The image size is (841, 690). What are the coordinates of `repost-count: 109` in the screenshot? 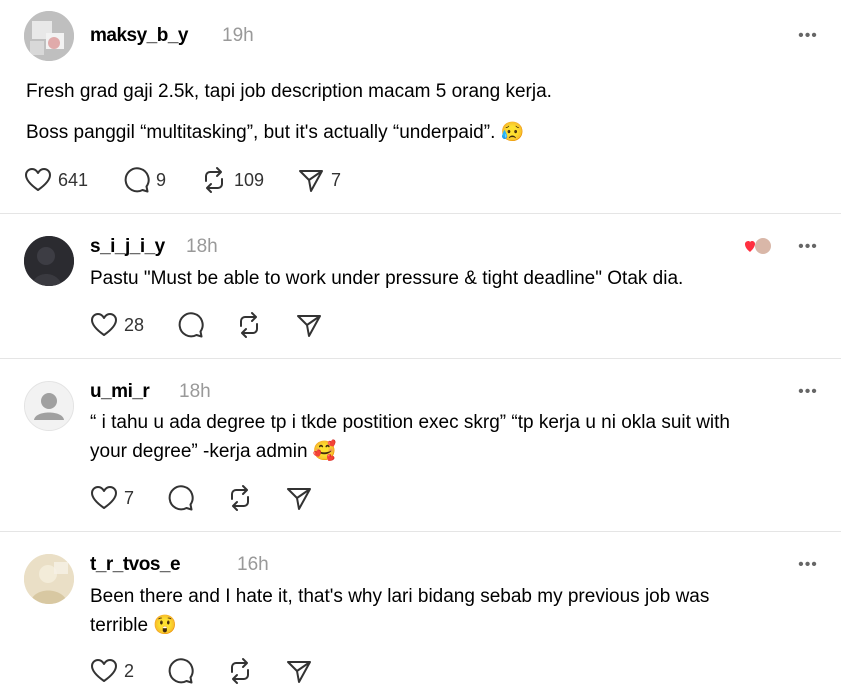 It's located at (249, 179).